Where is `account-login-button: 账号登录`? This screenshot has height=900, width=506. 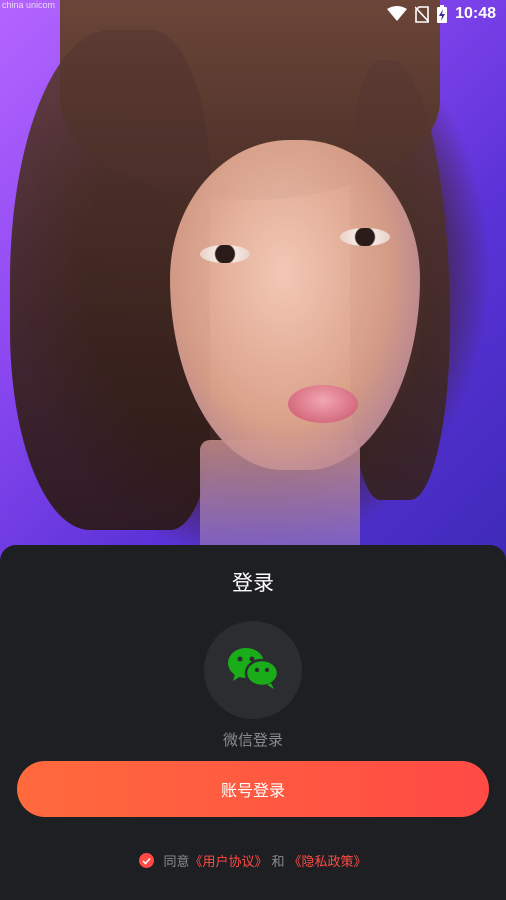 account-login-button: 账号登录 is located at coordinates (253, 789).